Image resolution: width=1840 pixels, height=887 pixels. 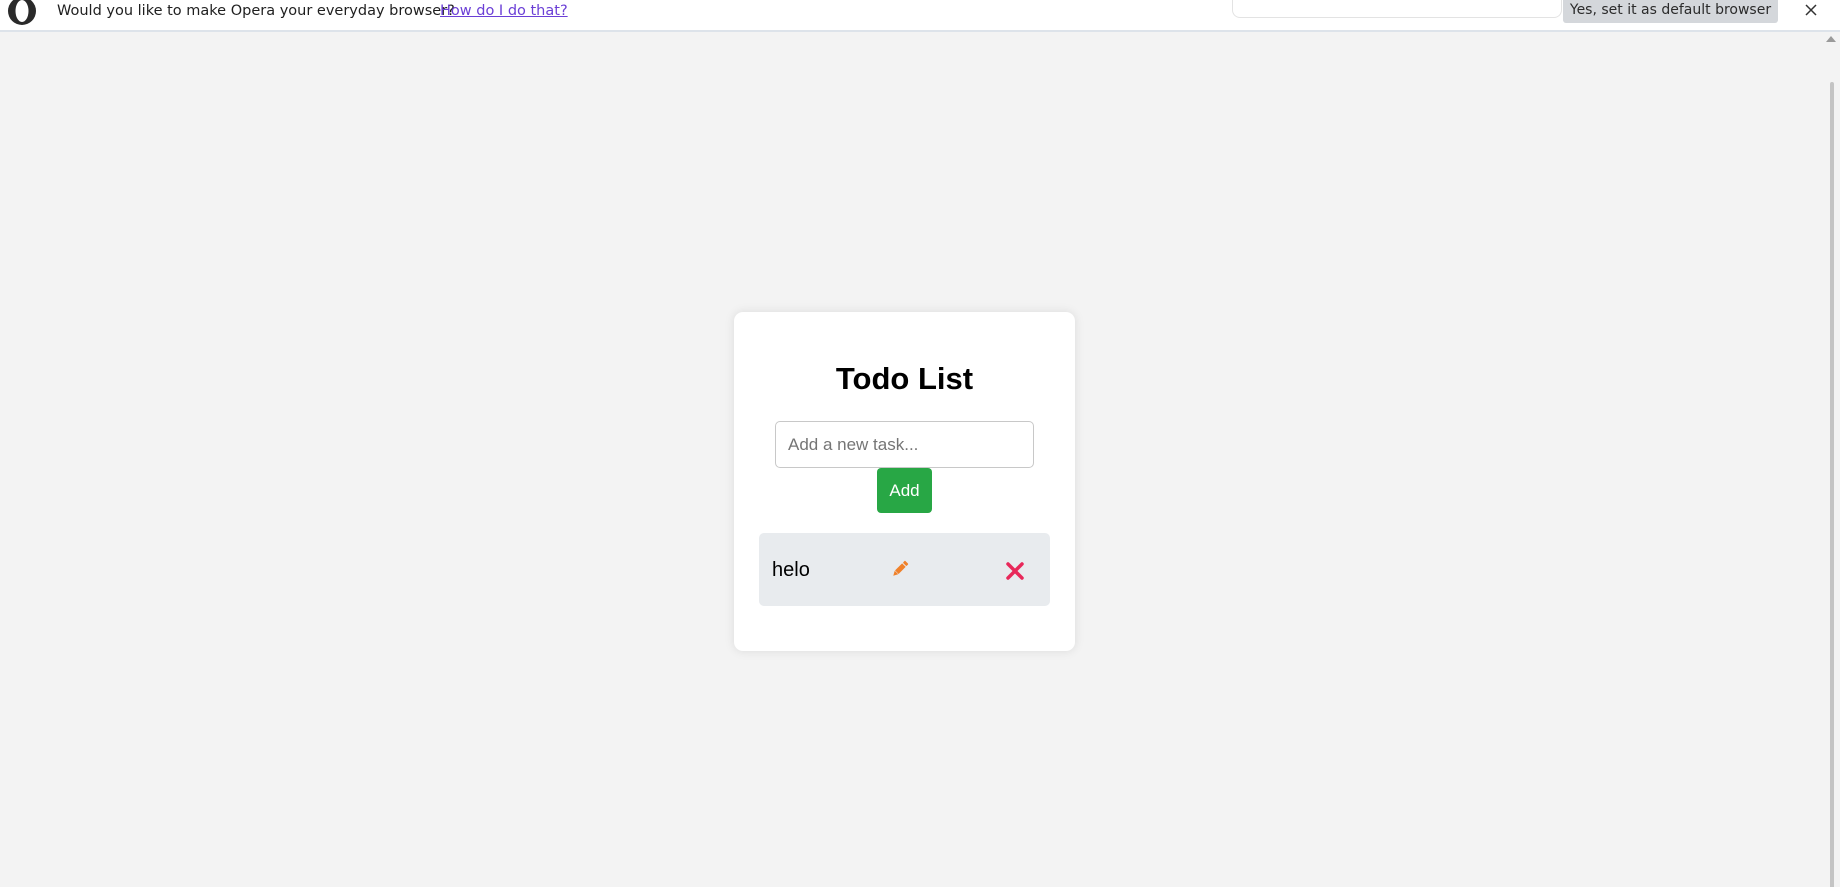 I want to click on opera-logo-icon, so click(x=22, y=12).